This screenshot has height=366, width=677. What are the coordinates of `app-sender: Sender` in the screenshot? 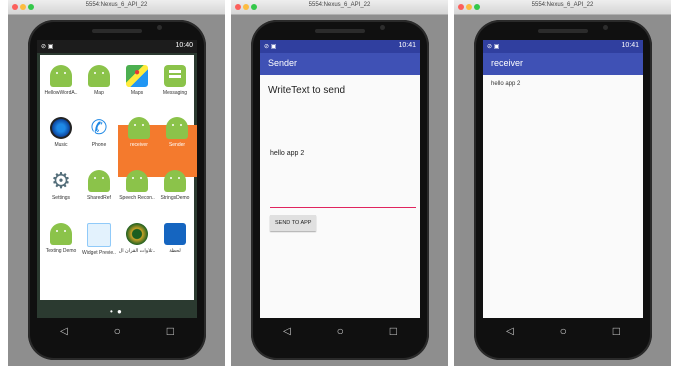 It's located at (177, 132).